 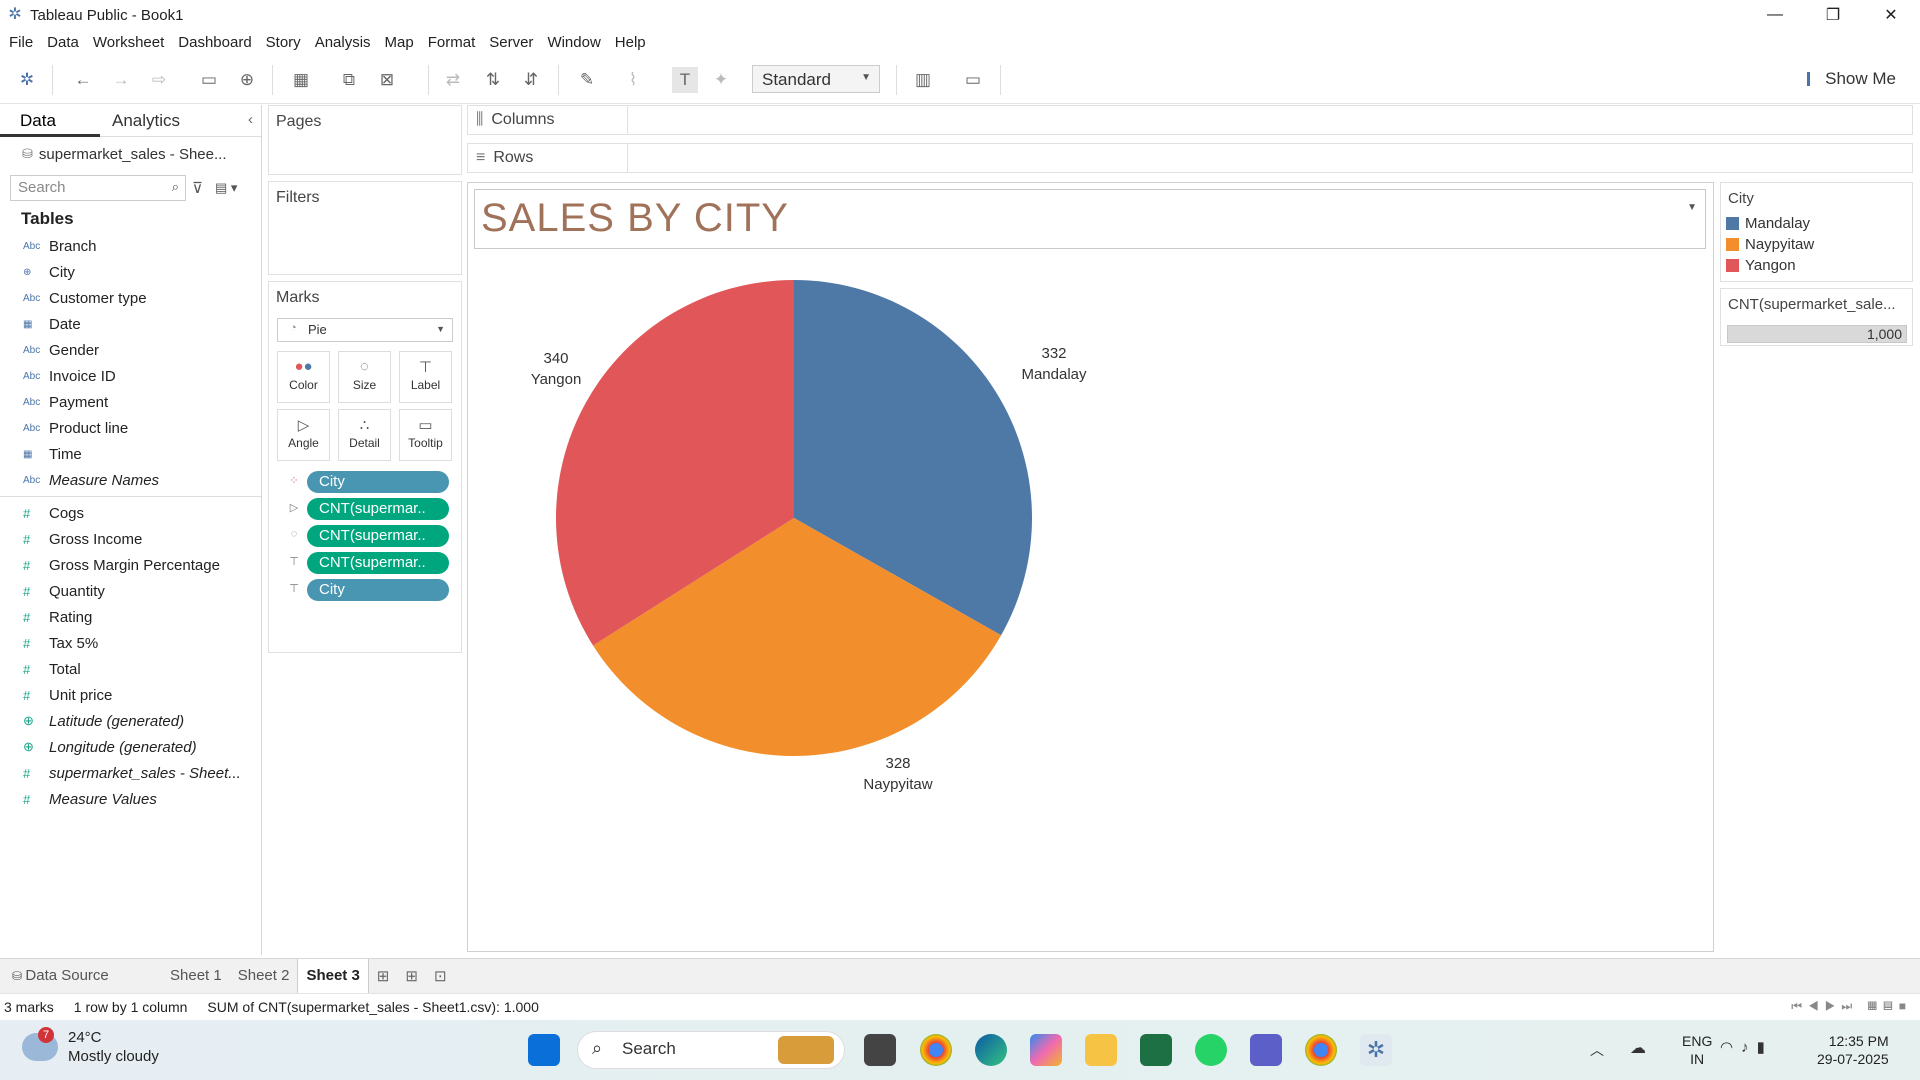 What do you see at coordinates (247, 80) in the screenshot?
I see `new-datasource-icon: ⊕` at bounding box center [247, 80].